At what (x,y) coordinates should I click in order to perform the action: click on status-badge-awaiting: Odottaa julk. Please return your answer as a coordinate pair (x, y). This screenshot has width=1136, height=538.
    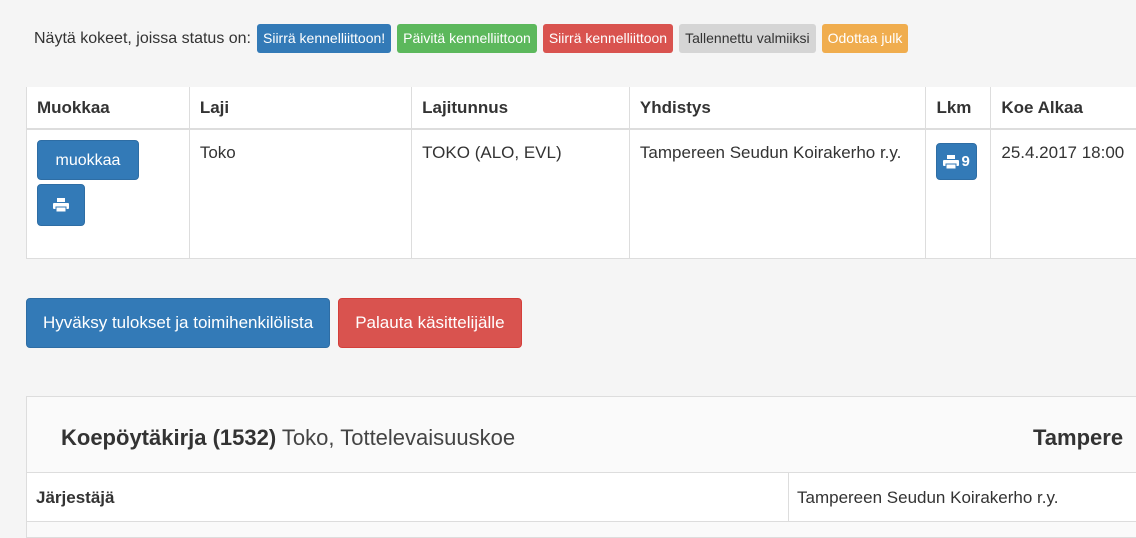
    Looking at the image, I should click on (865, 38).